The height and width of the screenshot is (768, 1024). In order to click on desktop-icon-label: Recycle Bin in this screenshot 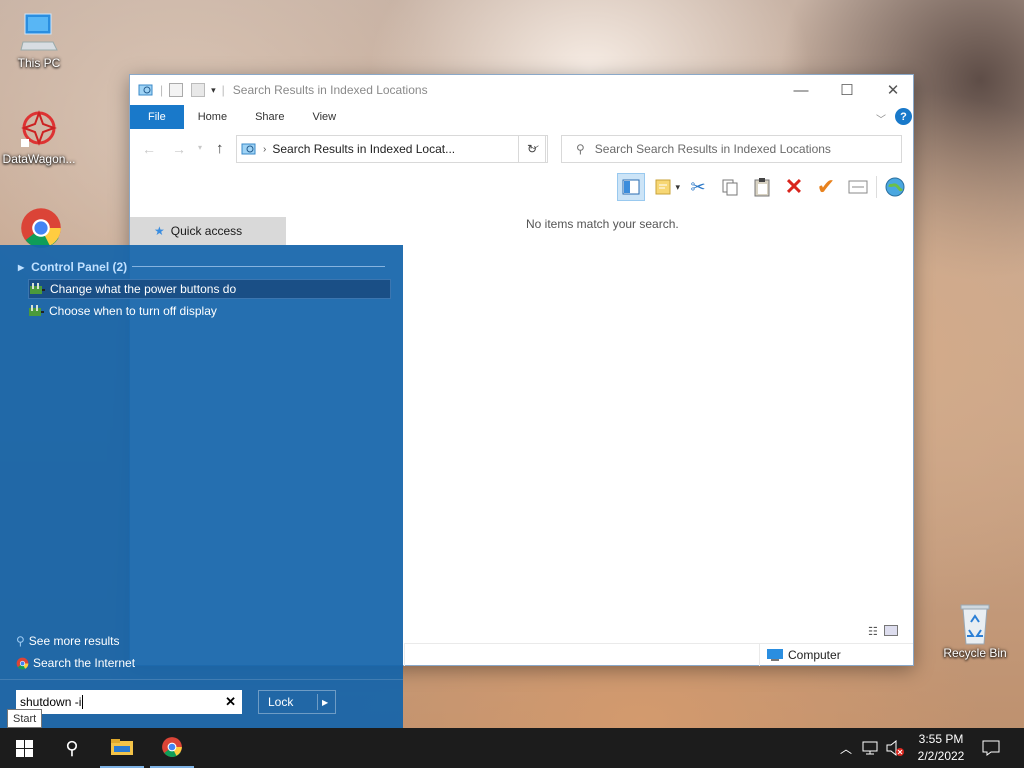, I will do `click(975, 653)`.